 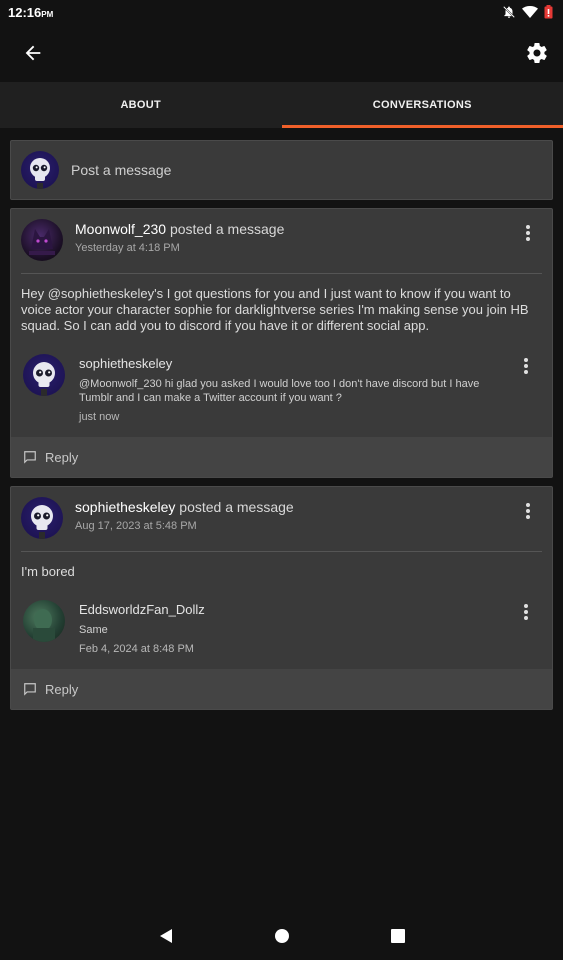 What do you see at coordinates (120, 229) in the screenshot?
I see `post-author: Moonwolf_230` at bounding box center [120, 229].